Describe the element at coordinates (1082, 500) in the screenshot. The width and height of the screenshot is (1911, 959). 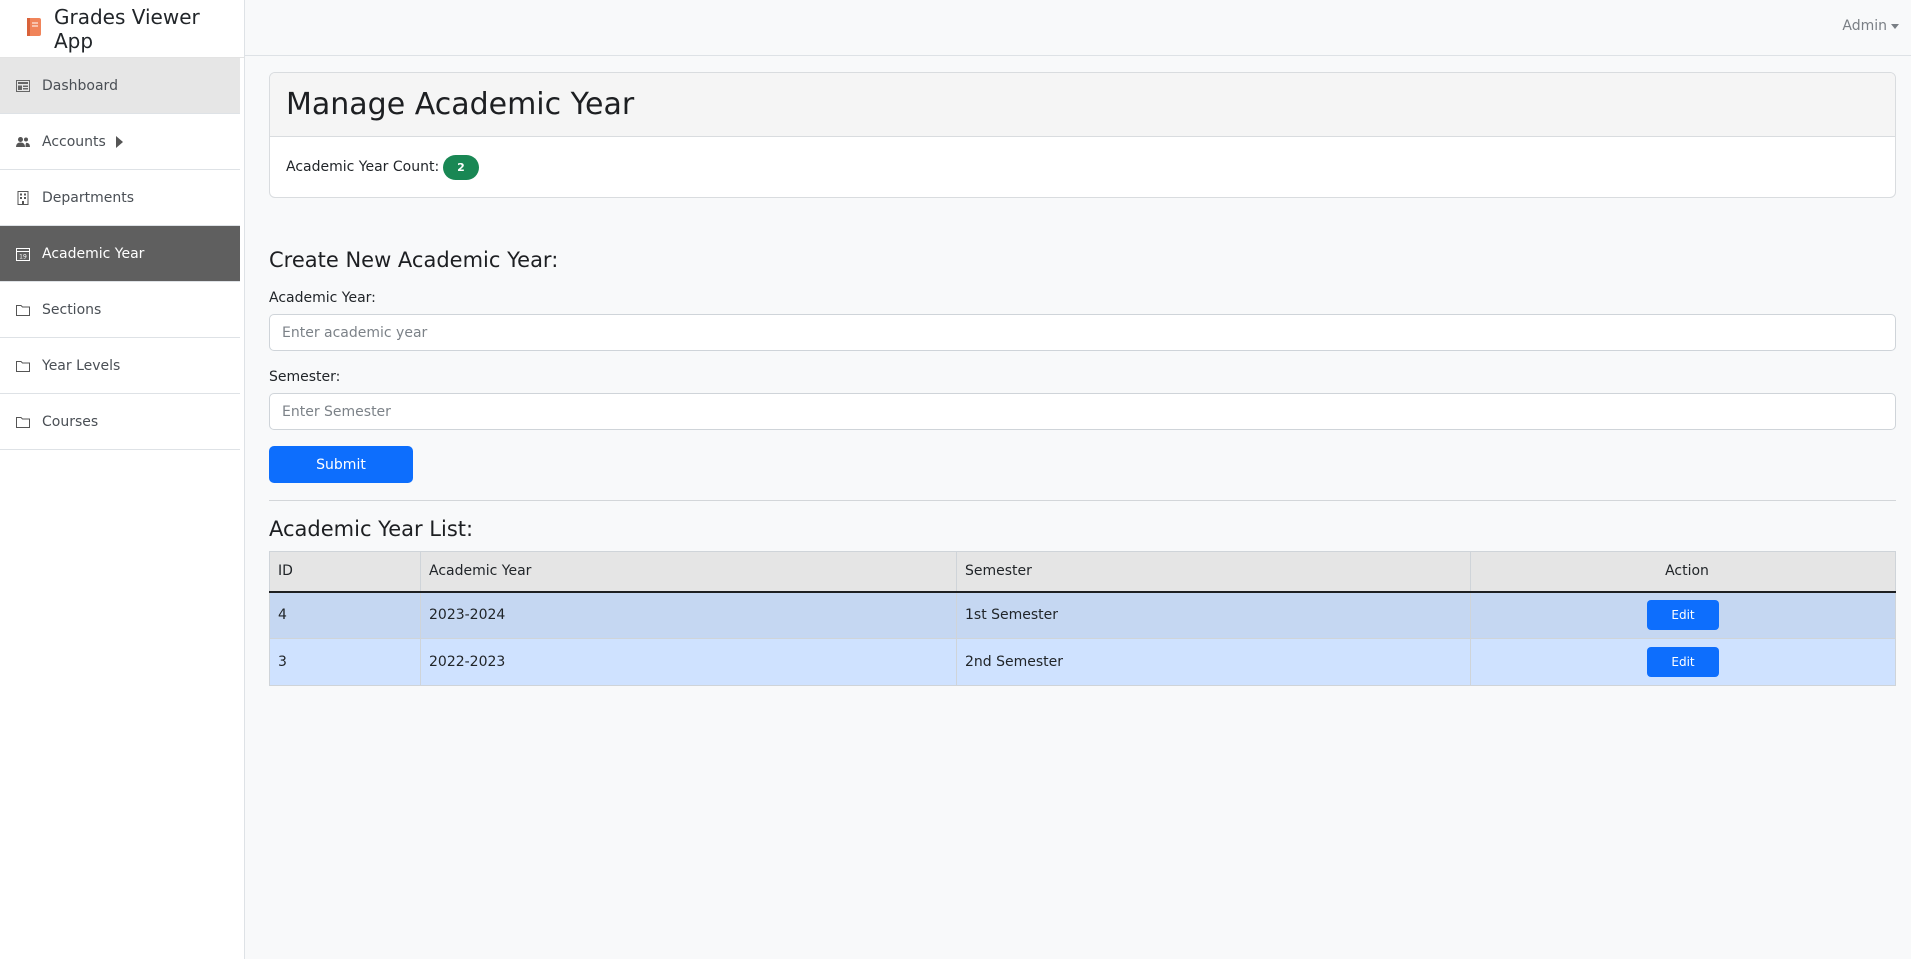
I see `divider` at that location.